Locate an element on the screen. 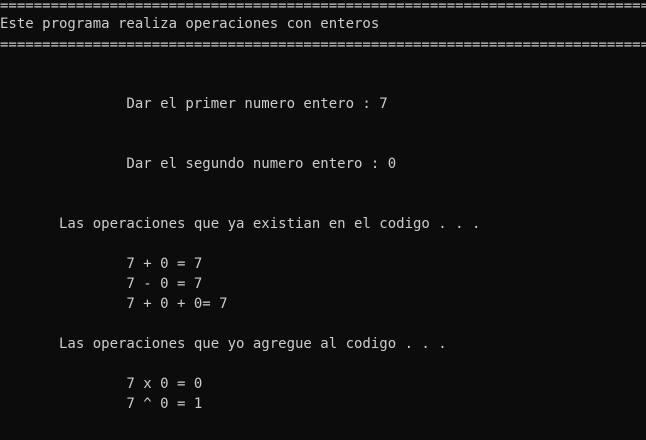  prompt-second-number: Dar el segundo numero entero : 0 is located at coordinates (198, 164).